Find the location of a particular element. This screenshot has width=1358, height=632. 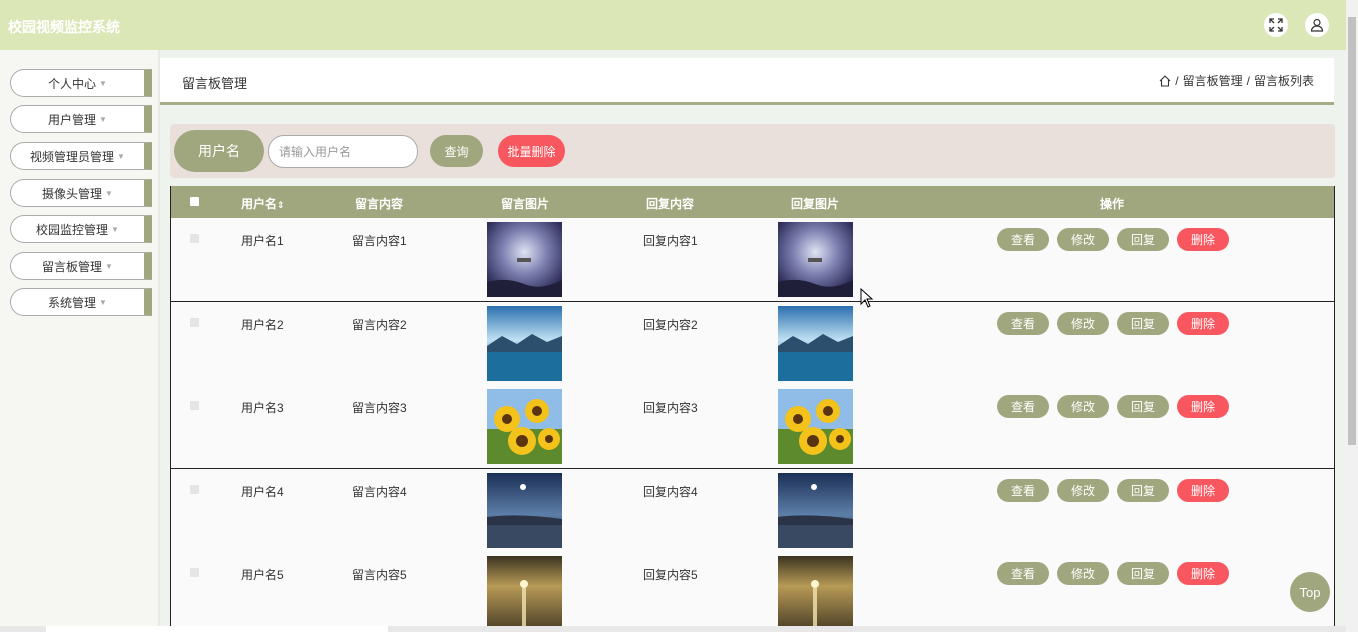

cell-reply: 回复内容3 is located at coordinates (670, 408).